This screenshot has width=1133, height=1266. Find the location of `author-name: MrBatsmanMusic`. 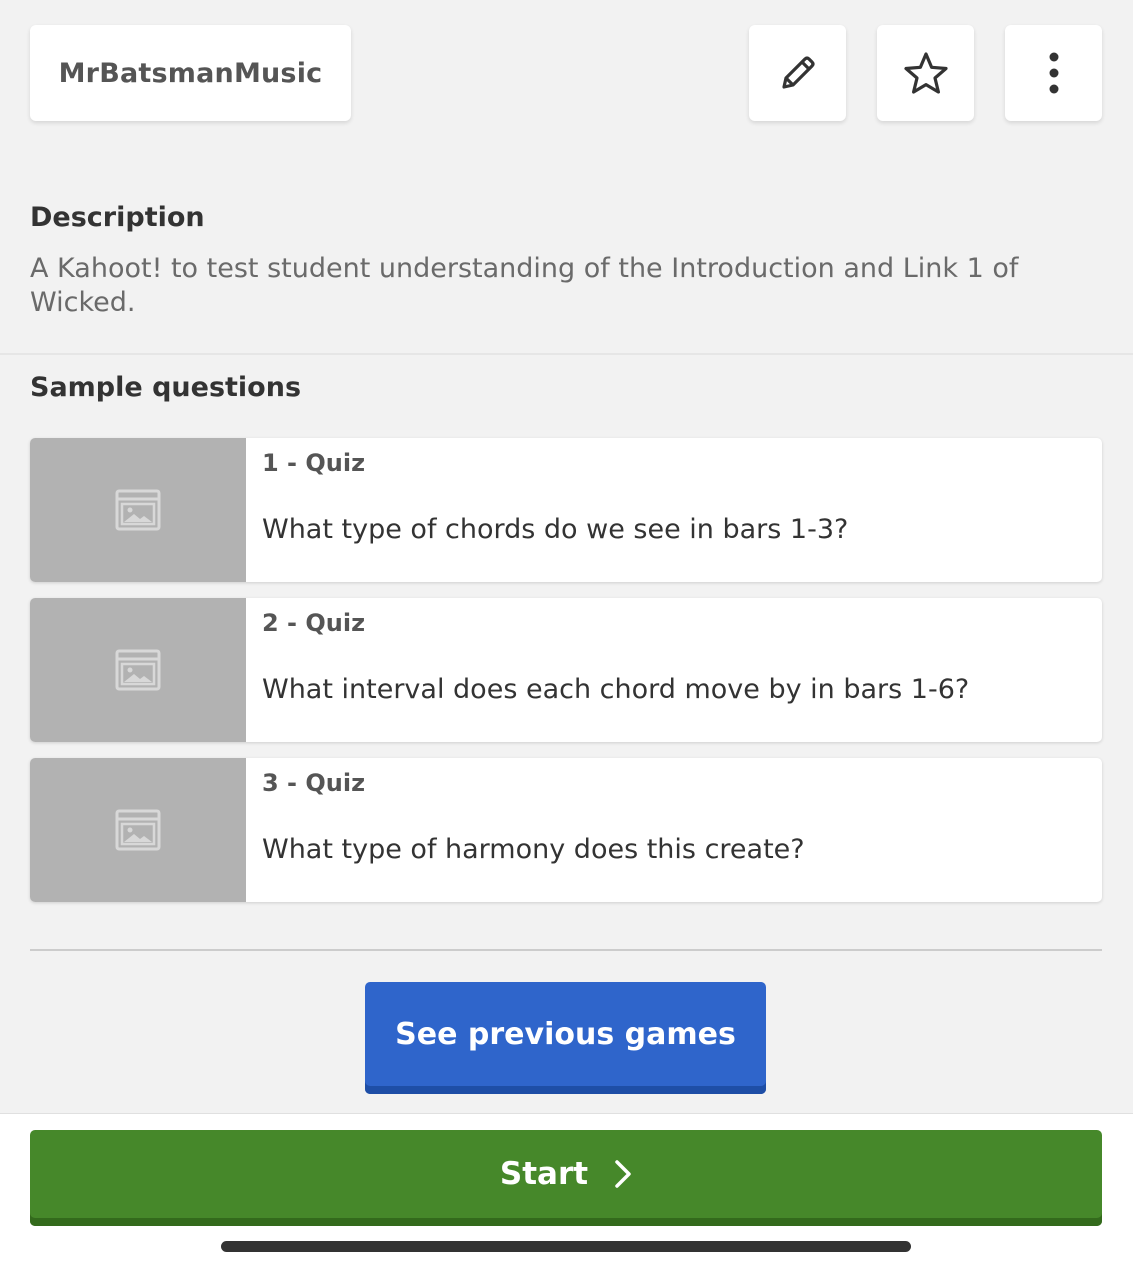

author-name: MrBatsmanMusic is located at coordinates (190, 73).